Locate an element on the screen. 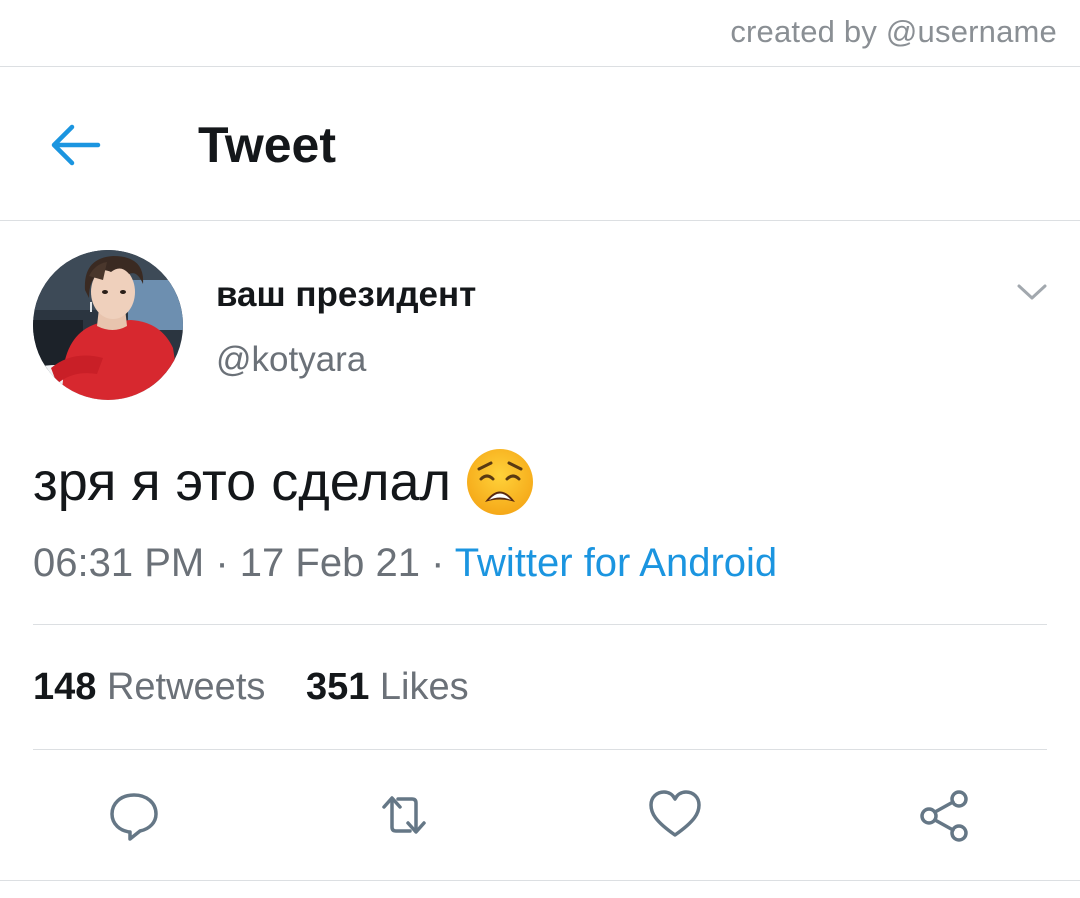 This screenshot has width=1080, height=898. likes-label: Likes is located at coordinates (424, 687).